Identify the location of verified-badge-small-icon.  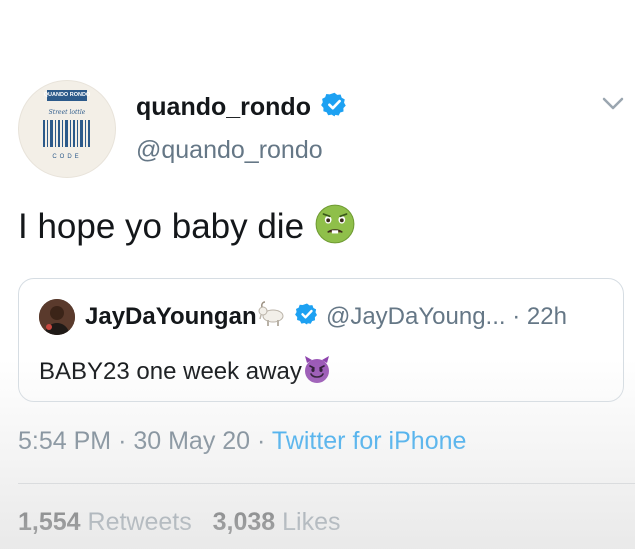
(307, 317).